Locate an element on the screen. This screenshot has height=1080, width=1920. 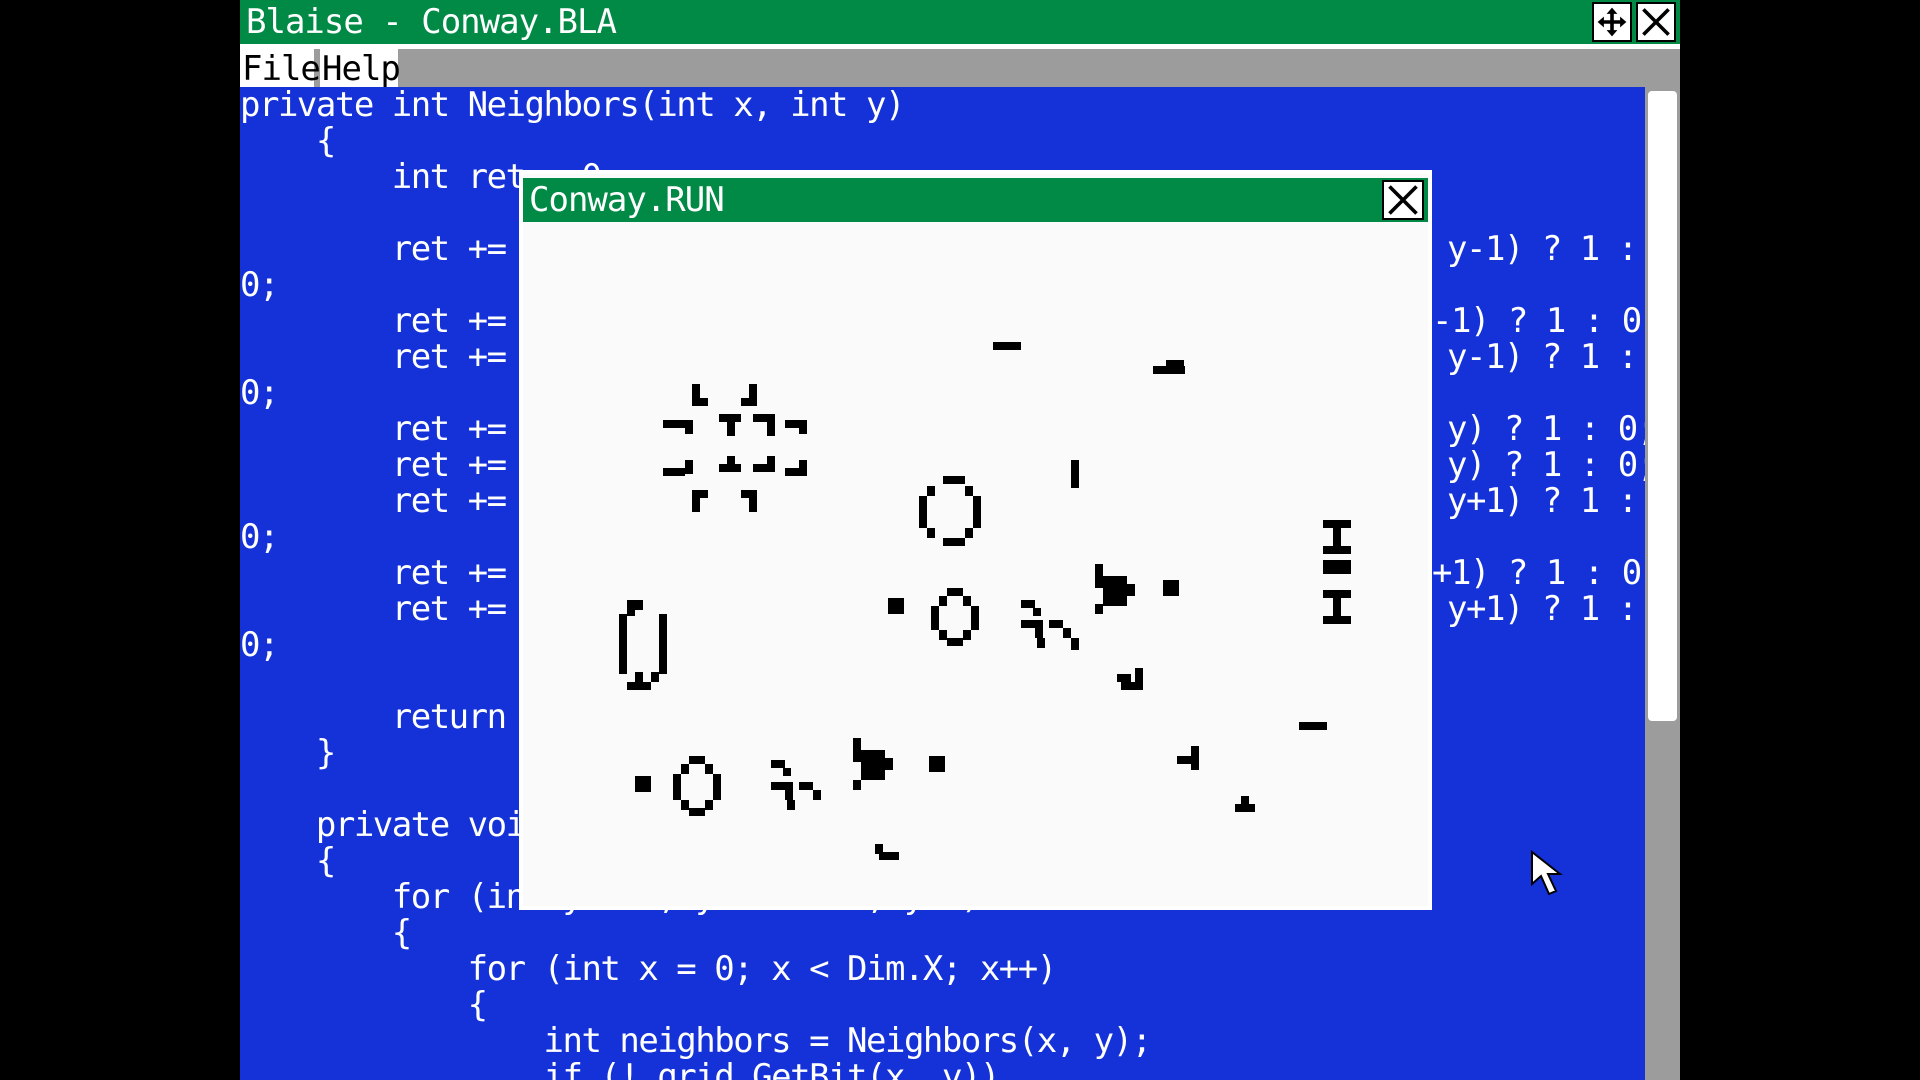
code-line: } is located at coordinates (288, 753).